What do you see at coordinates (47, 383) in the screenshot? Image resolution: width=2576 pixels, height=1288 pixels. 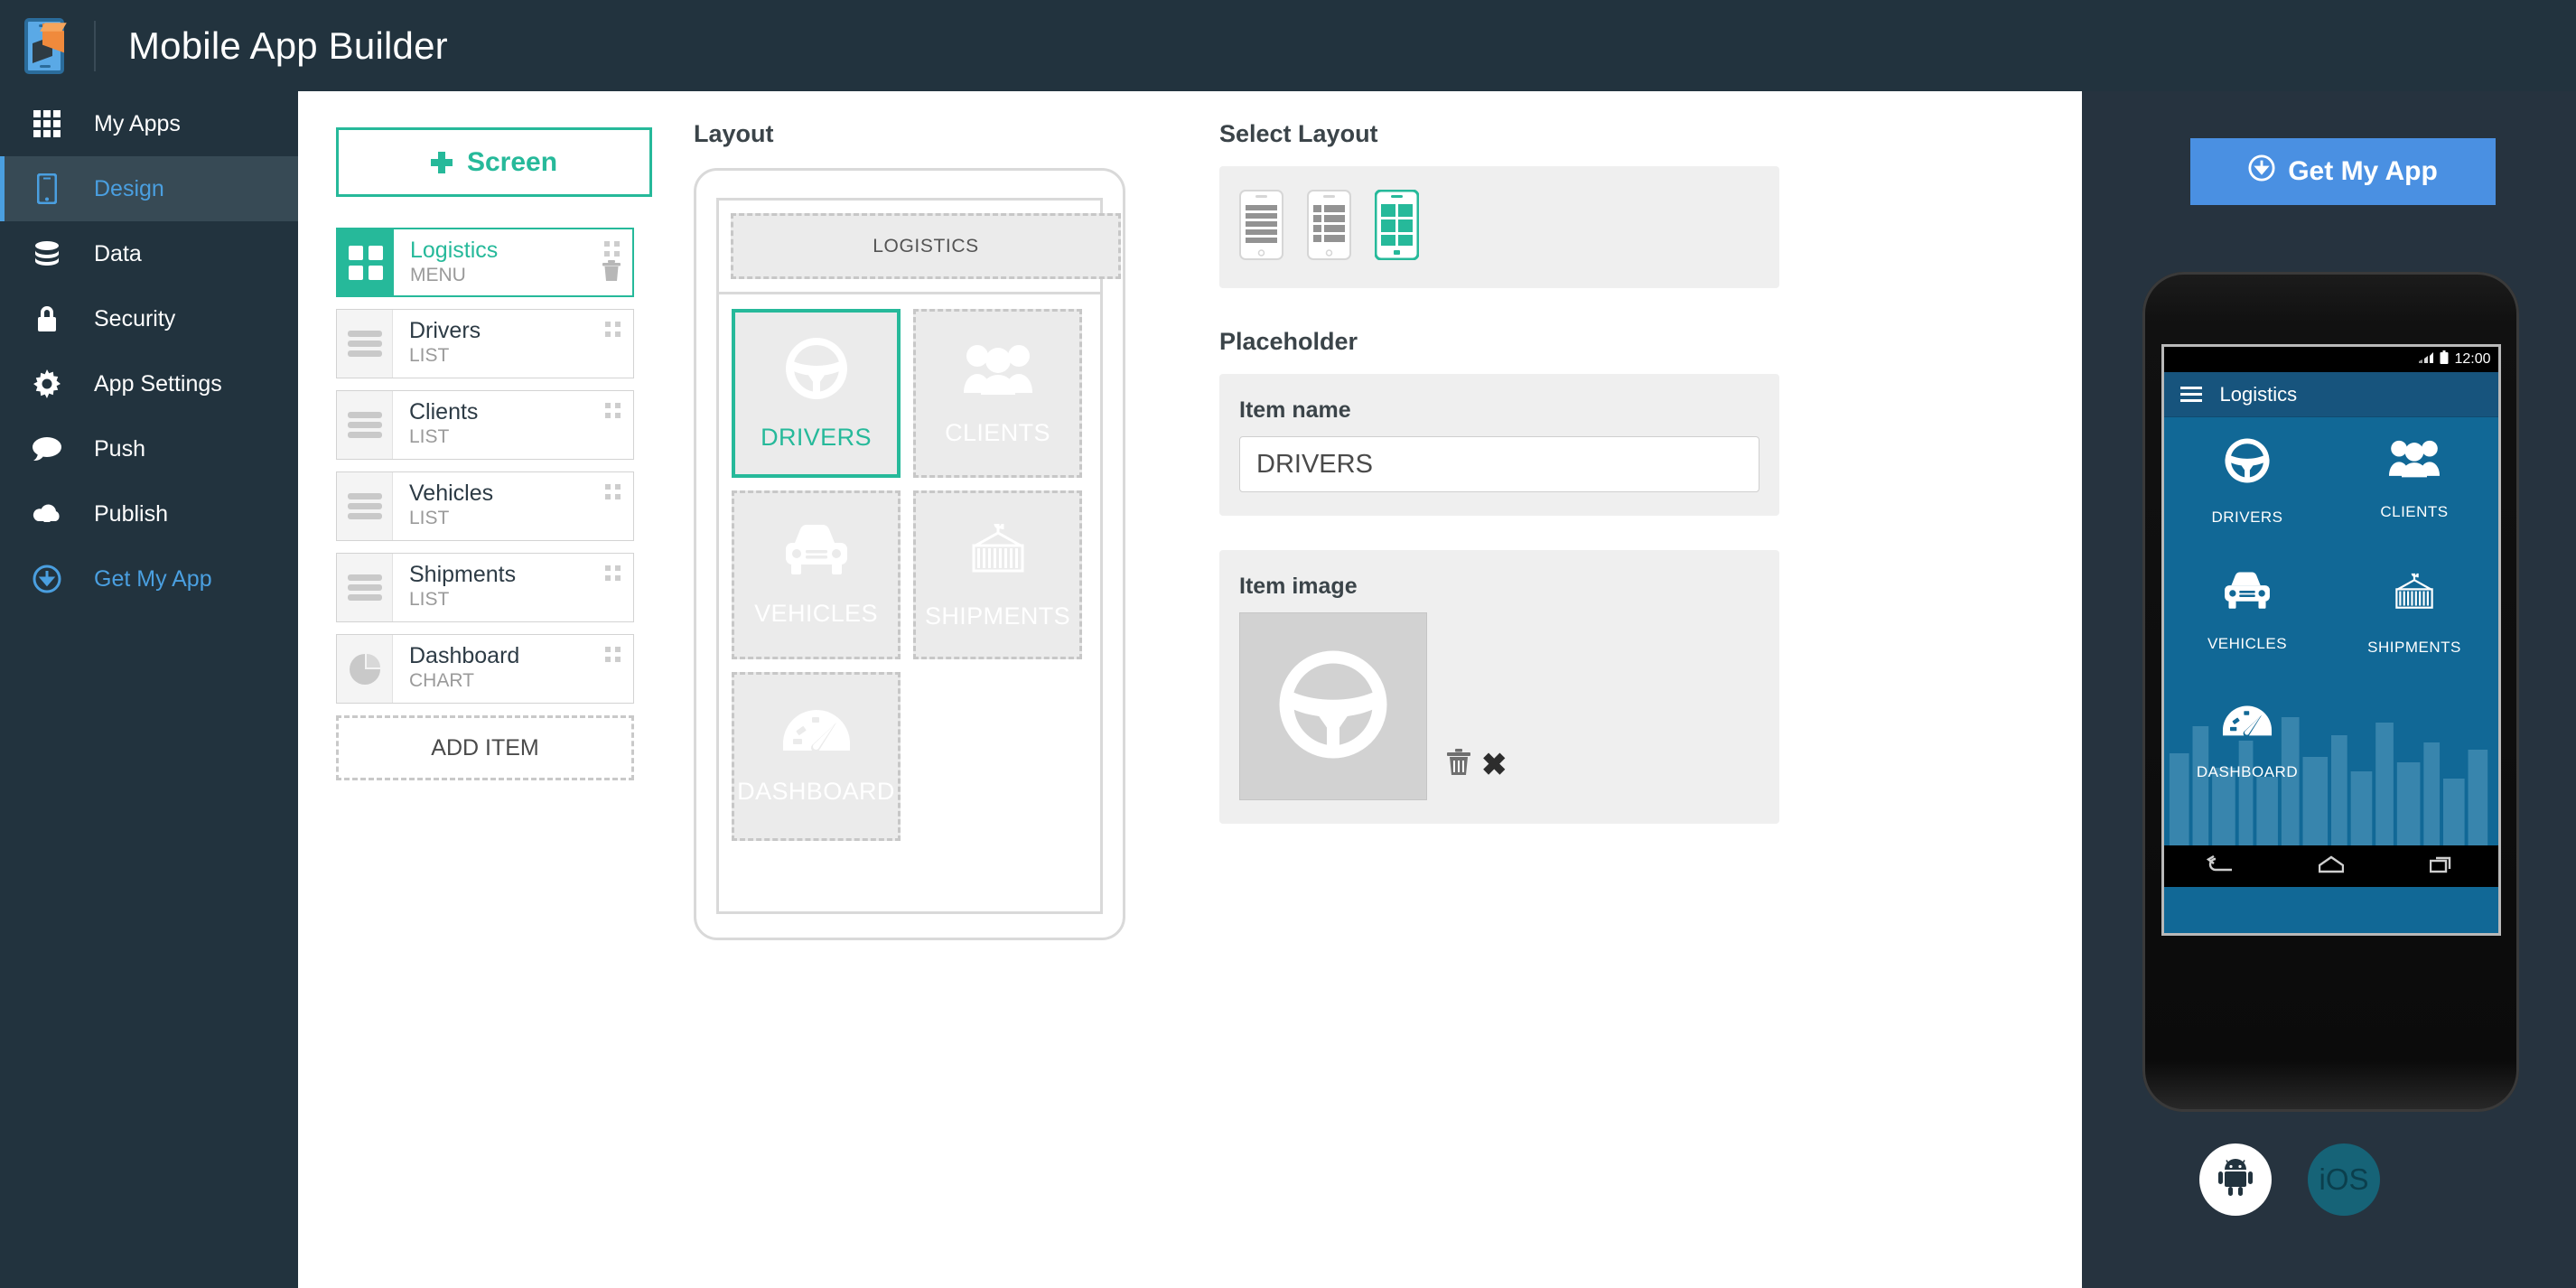 I see `gear-icon` at bounding box center [47, 383].